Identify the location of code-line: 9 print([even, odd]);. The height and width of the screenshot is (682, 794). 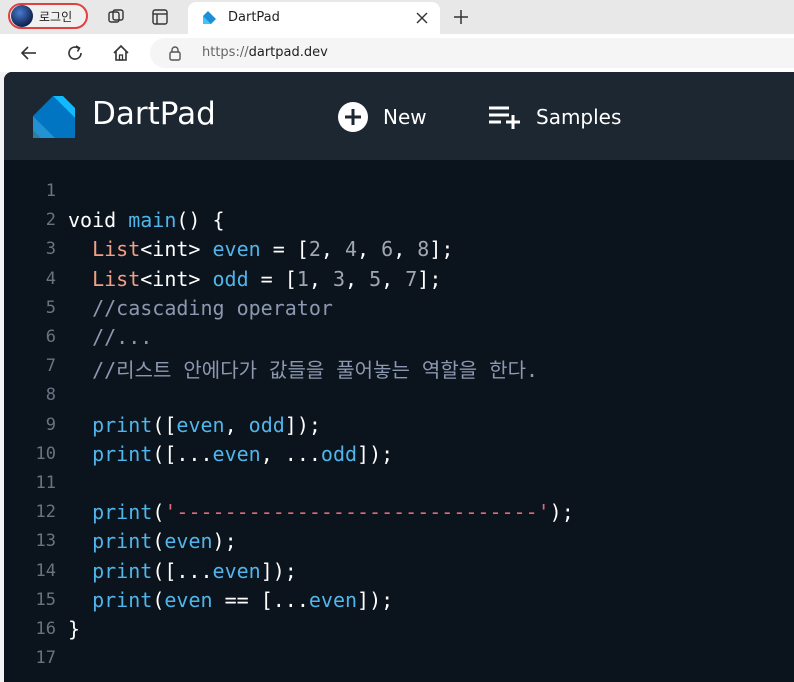
(399, 425).